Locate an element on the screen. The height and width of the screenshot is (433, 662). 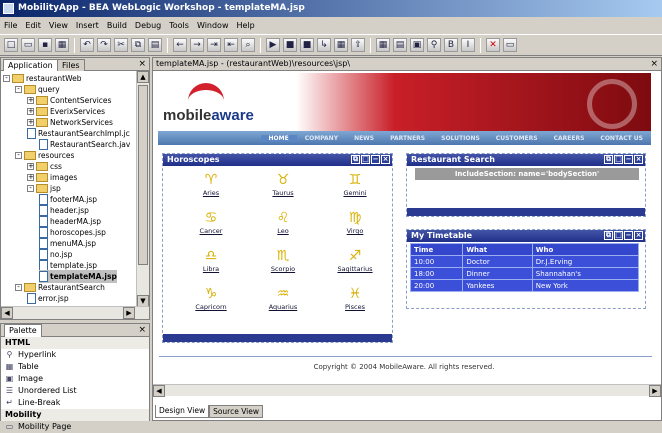
grid-icon: ▦ is located at coordinates (383, 45).